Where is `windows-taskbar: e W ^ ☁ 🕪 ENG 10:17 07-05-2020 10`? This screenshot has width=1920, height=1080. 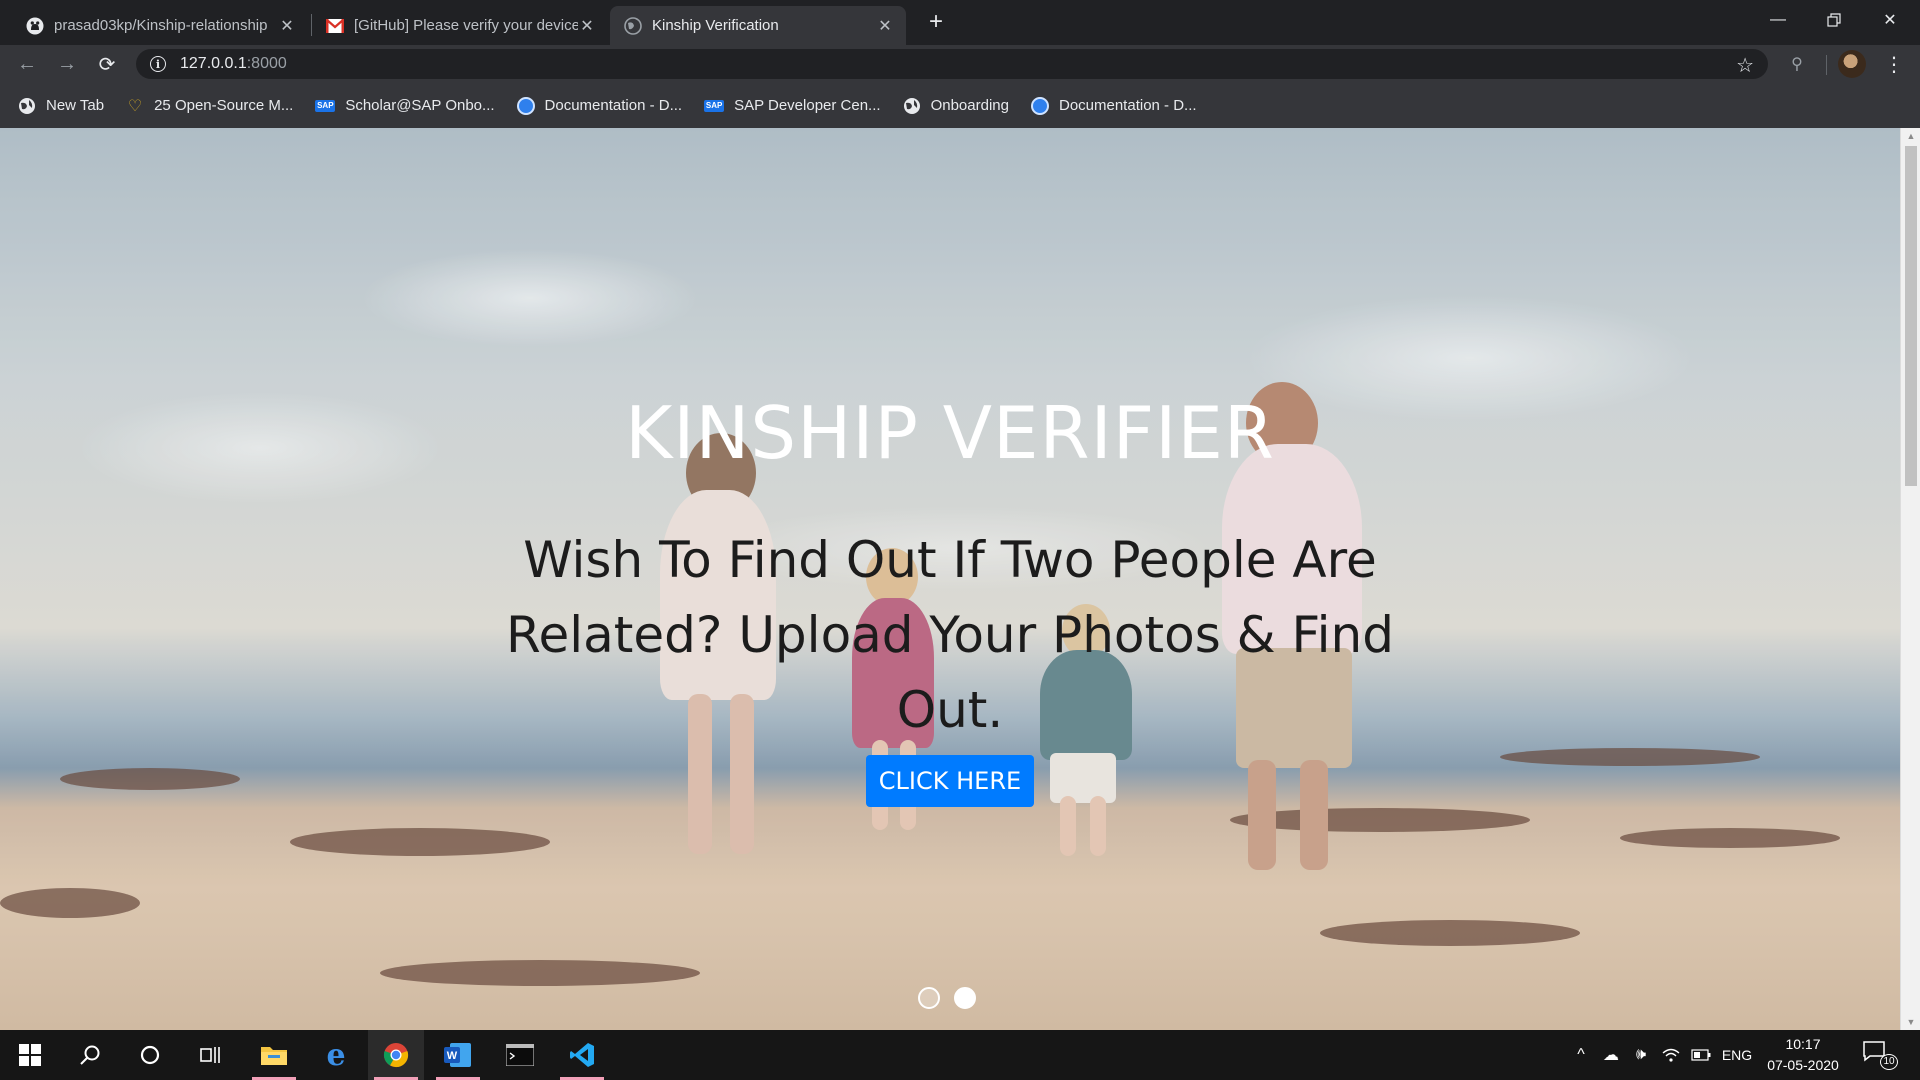 windows-taskbar: e W ^ ☁ 🕪 ENG 10:17 07-05-2020 10 is located at coordinates (960, 1055).